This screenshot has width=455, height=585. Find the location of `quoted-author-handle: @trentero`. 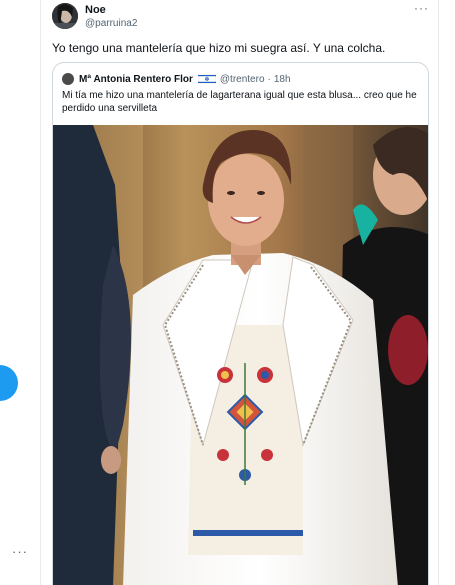

quoted-author-handle: @trentero is located at coordinates (242, 79).